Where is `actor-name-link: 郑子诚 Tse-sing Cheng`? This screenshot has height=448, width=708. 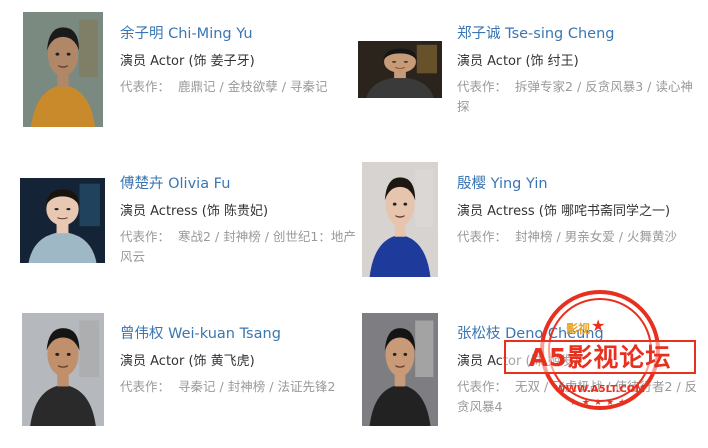 actor-name-link: 郑子诚 Tse-sing Cheng is located at coordinates (536, 32).